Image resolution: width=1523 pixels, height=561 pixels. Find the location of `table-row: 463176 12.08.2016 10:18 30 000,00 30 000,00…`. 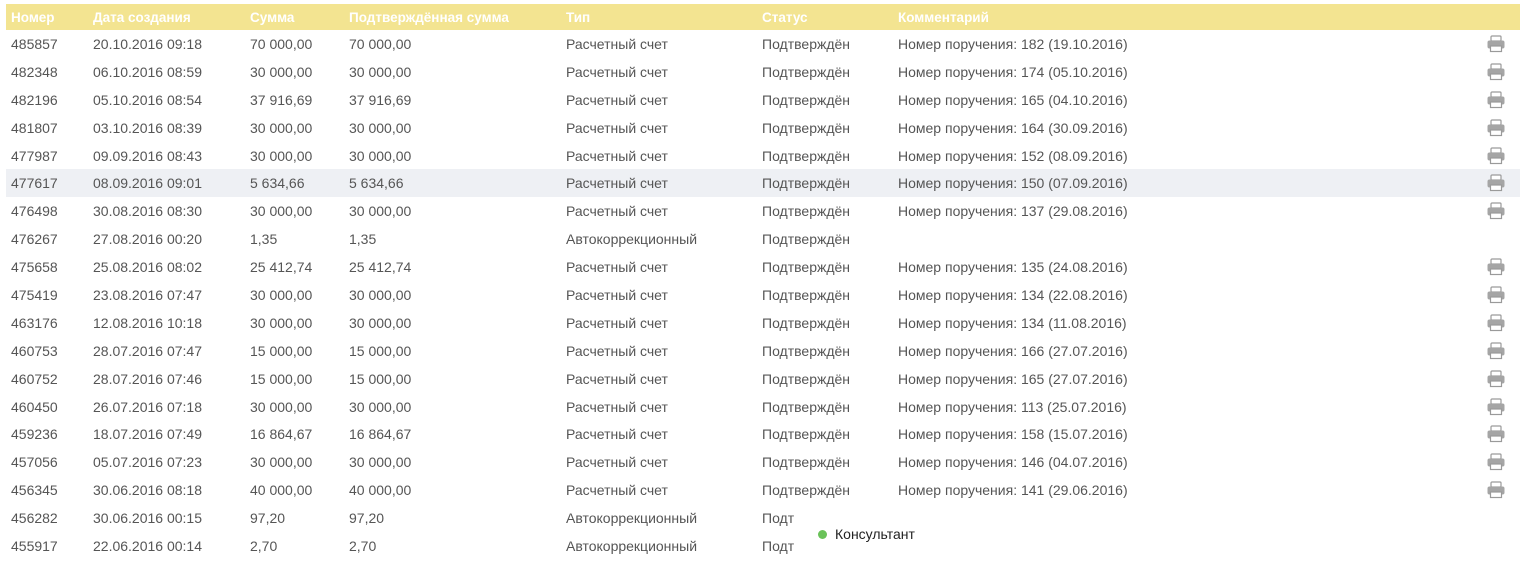

table-row: 463176 12.08.2016 10:18 30 000,00 30 000,00… is located at coordinates (763, 323).